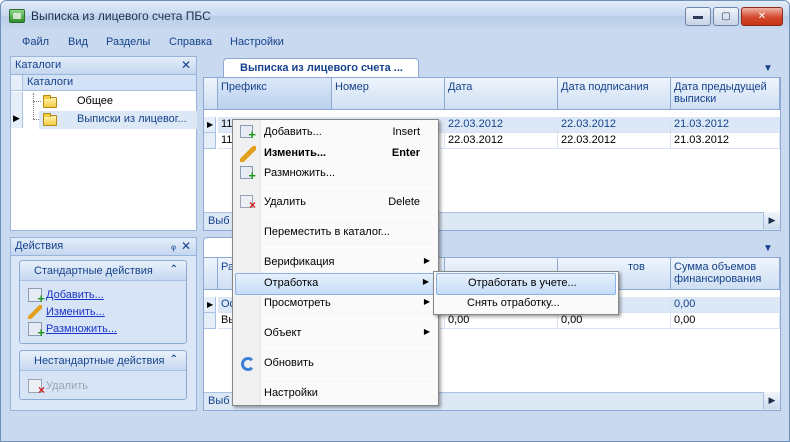 The height and width of the screenshot is (442, 790). Describe the element at coordinates (103, 102) in the screenshot. I see `catalog-item-general: Общее` at that location.